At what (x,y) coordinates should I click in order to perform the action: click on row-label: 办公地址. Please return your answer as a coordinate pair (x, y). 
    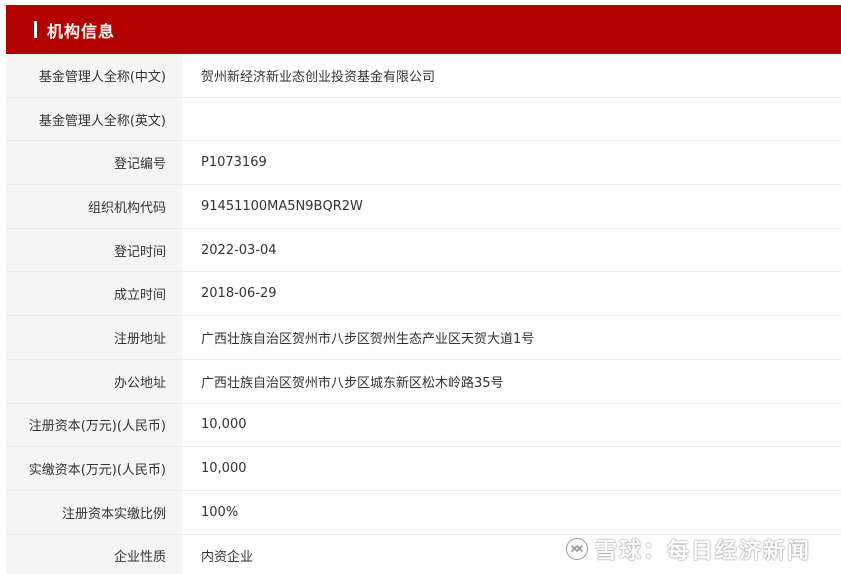
    Looking at the image, I should click on (94, 381).